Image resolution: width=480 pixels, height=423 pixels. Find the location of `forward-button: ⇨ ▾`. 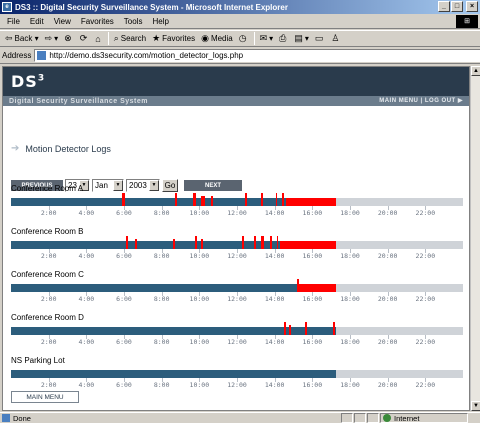

forward-button: ⇨ ▾ is located at coordinates (52, 38).